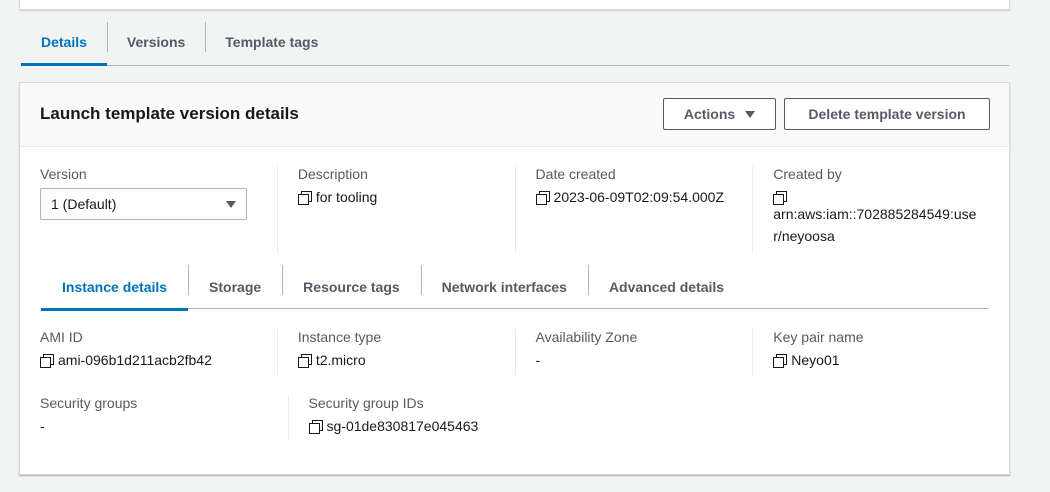 This screenshot has height=492, width=1050. Describe the element at coordinates (63, 174) in the screenshot. I see `version-label: Version` at that location.